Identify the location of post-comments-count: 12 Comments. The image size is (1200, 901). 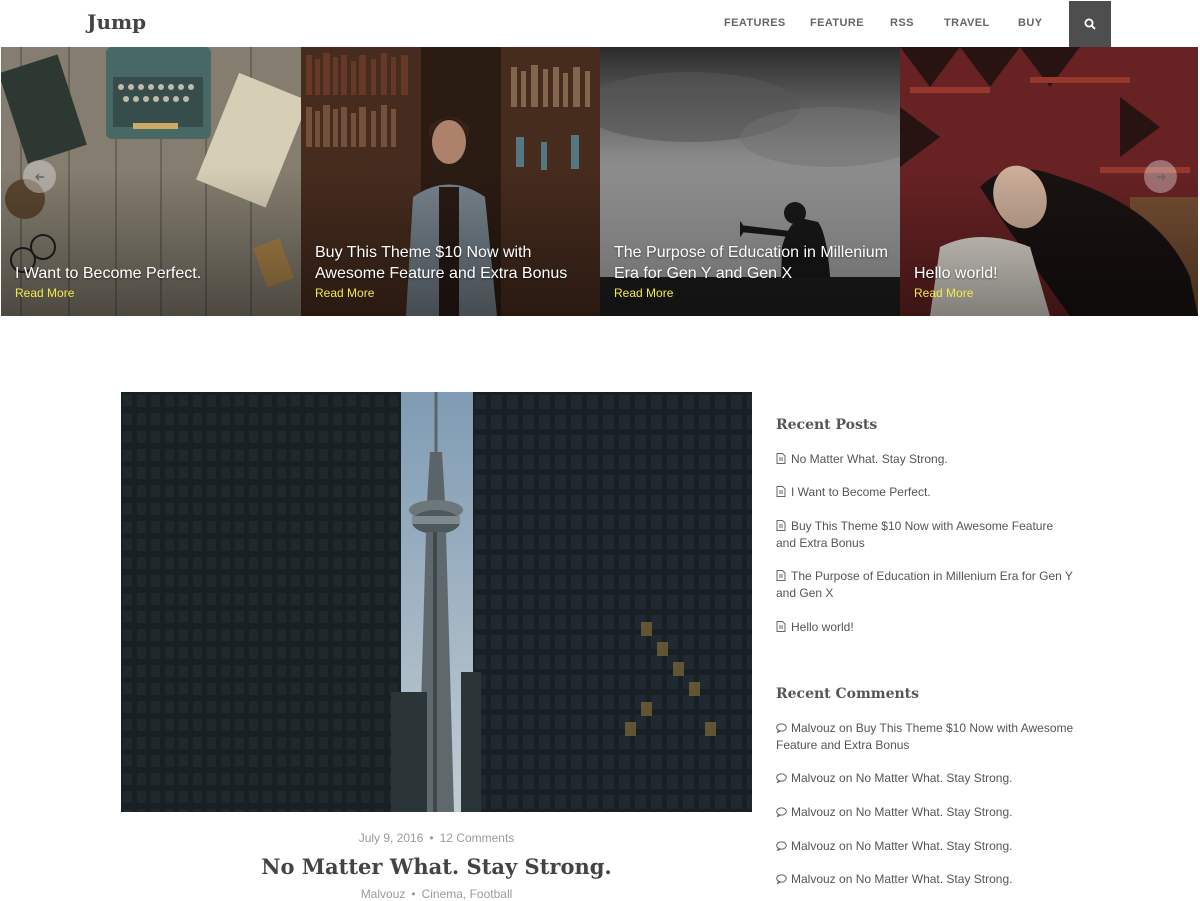
(477, 838).